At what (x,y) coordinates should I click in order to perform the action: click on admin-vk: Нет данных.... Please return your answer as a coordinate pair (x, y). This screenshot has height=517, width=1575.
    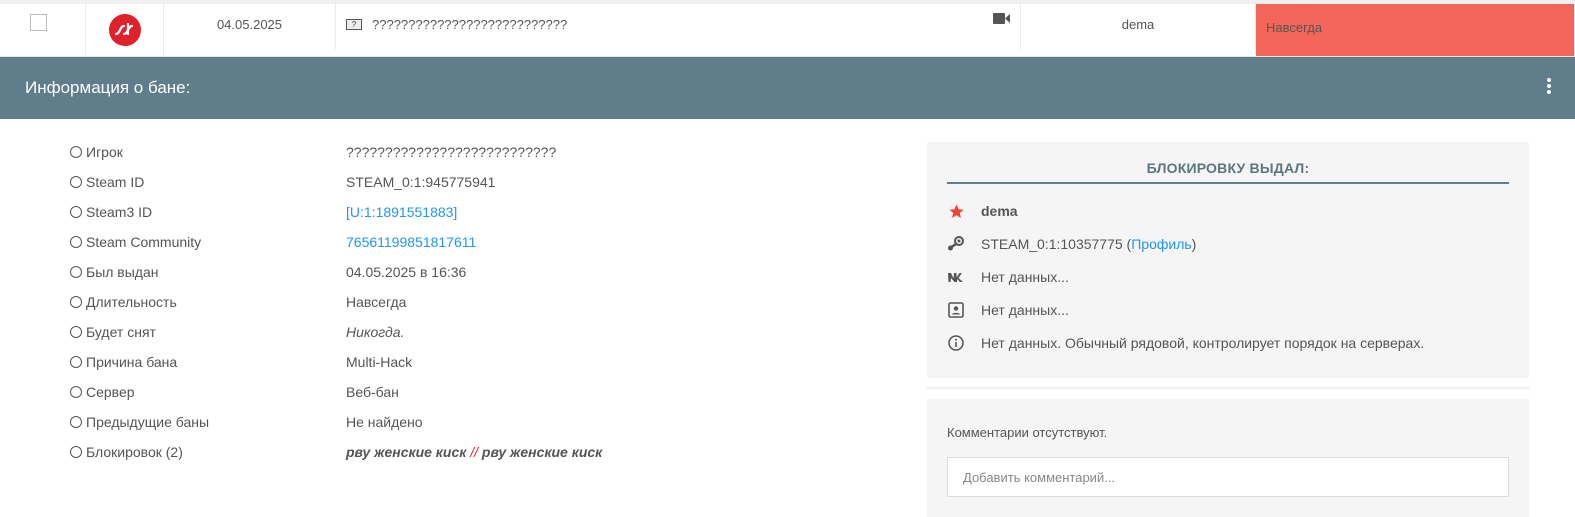
    Looking at the image, I should click on (1025, 277).